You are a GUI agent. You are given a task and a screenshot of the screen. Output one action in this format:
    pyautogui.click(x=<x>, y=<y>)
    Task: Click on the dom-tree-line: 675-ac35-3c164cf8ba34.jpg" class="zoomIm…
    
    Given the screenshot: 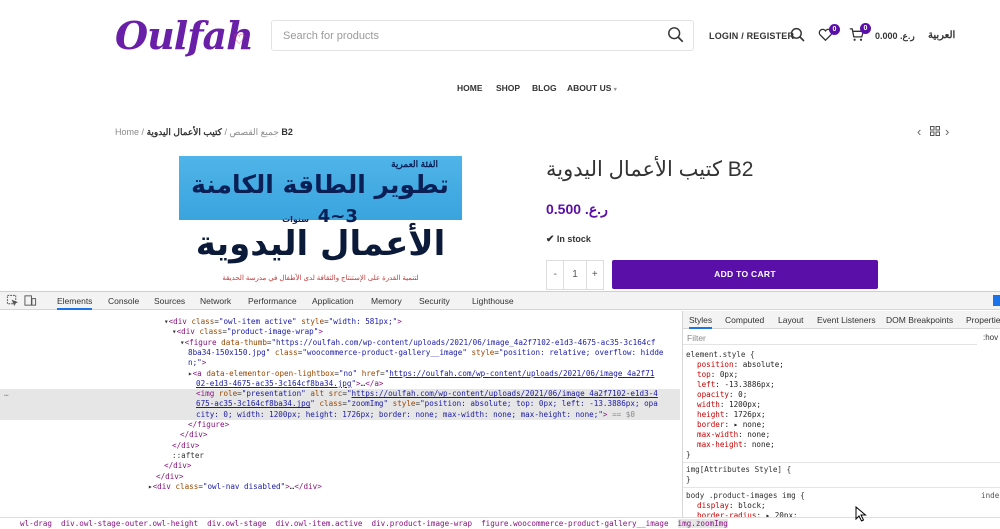 What is the action you would take?
    pyautogui.click(x=340, y=404)
    